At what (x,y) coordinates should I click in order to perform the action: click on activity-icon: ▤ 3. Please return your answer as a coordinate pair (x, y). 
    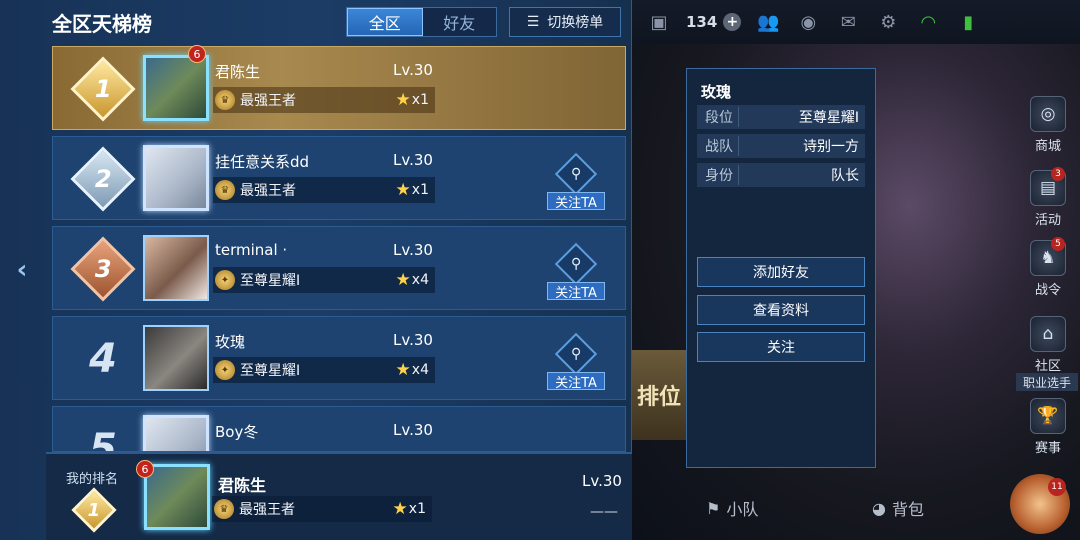
    Looking at the image, I should click on (1048, 186).